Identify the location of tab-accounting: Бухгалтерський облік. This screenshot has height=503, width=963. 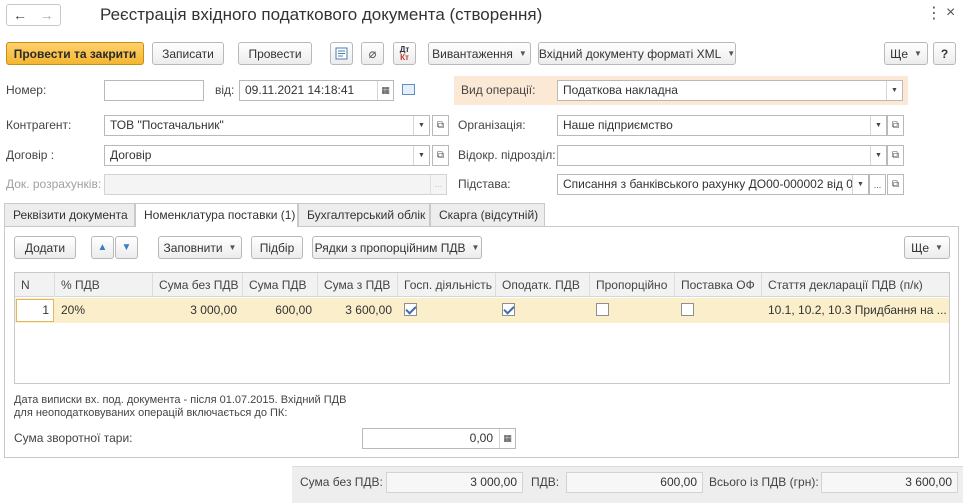
(364, 214).